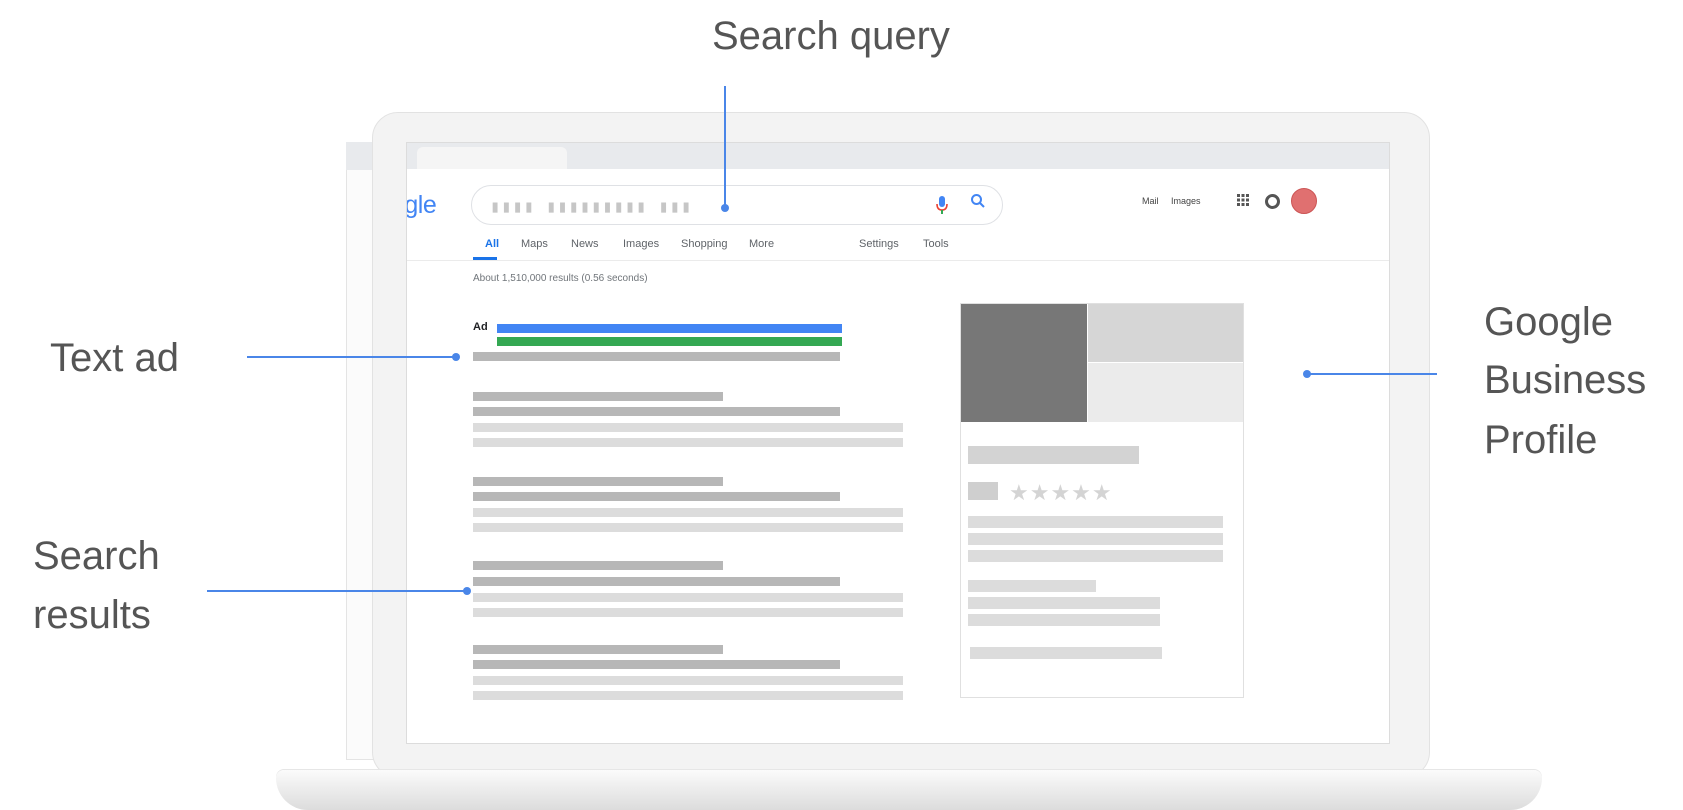 The image size is (1683, 810). What do you see at coordinates (641, 244) in the screenshot?
I see `tab-images: Images` at bounding box center [641, 244].